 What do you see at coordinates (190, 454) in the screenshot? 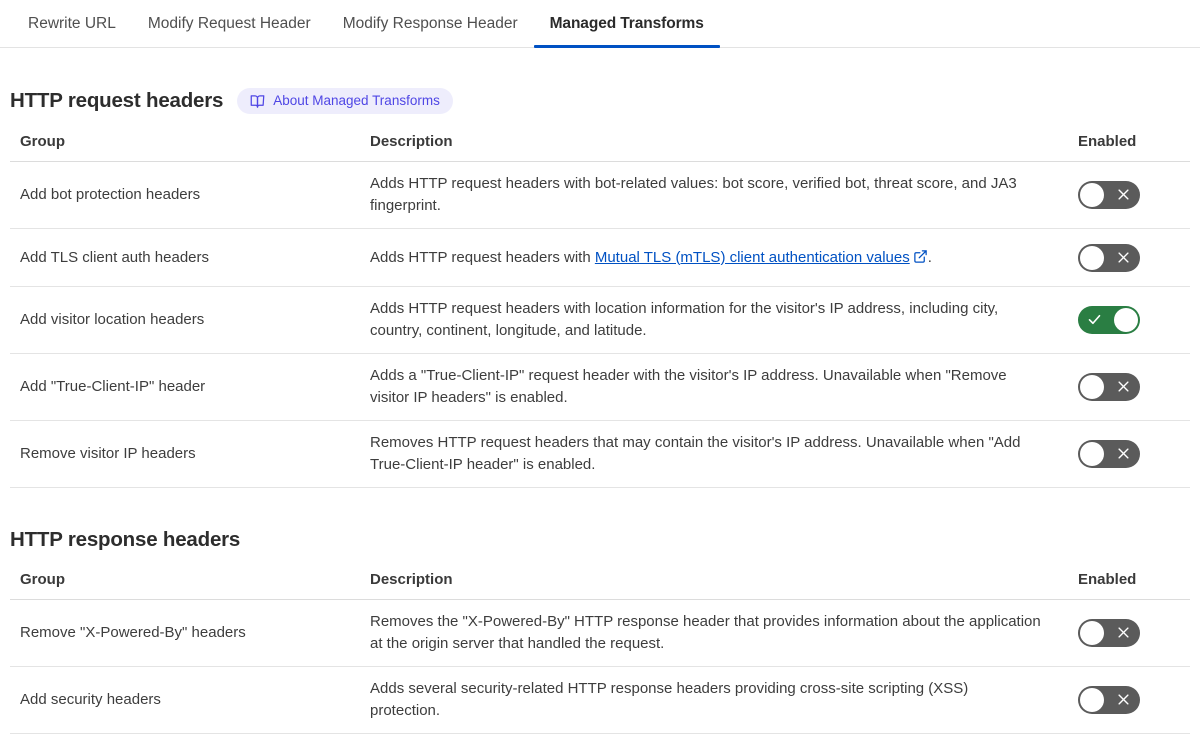
I see `group-cell: Remove visitor IP headers` at bounding box center [190, 454].